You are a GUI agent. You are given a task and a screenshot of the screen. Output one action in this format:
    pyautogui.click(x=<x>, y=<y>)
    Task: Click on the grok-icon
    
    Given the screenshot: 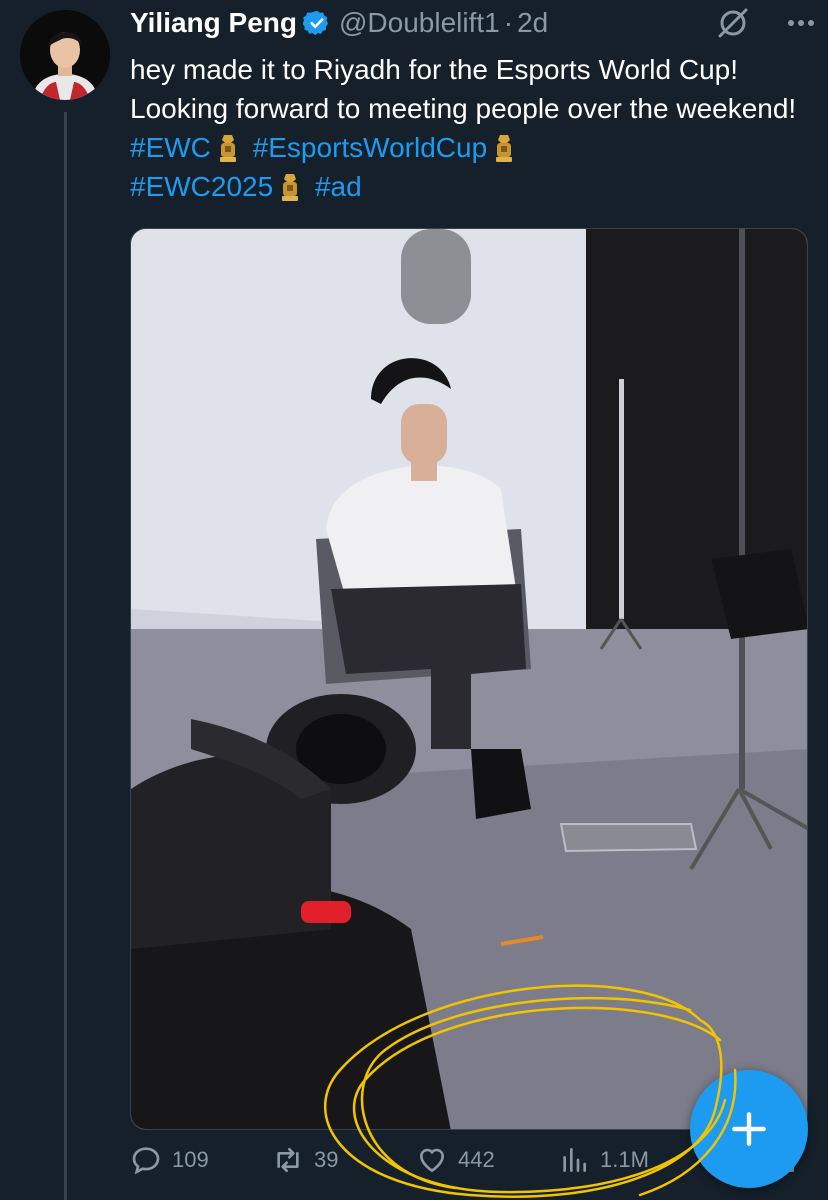 What is the action you would take?
    pyautogui.click(x=733, y=23)
    